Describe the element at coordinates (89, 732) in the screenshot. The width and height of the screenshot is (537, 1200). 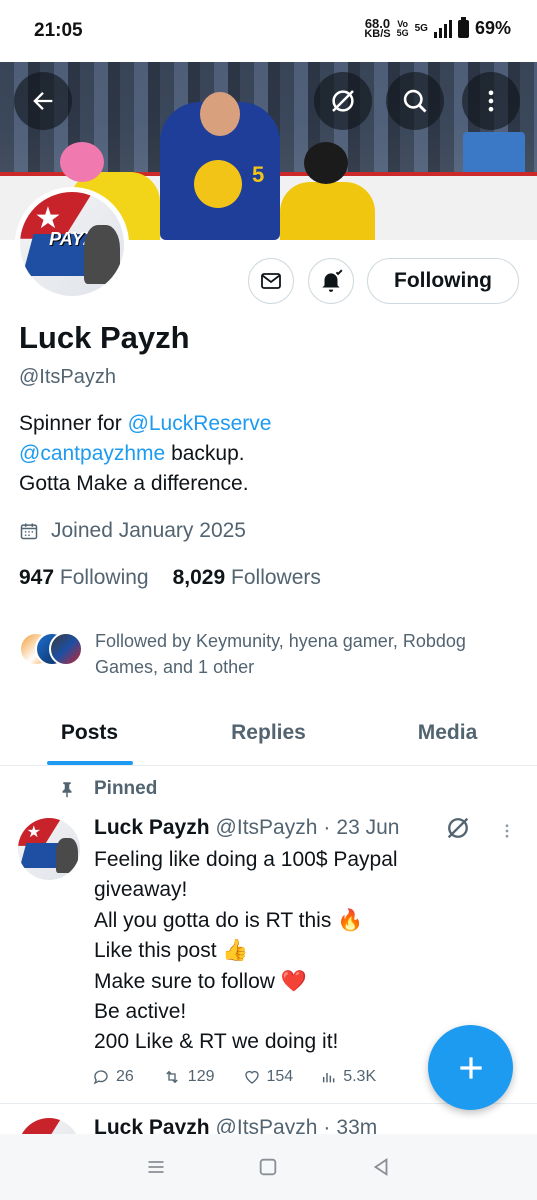
I see `tab-posts: Posts` at that location.